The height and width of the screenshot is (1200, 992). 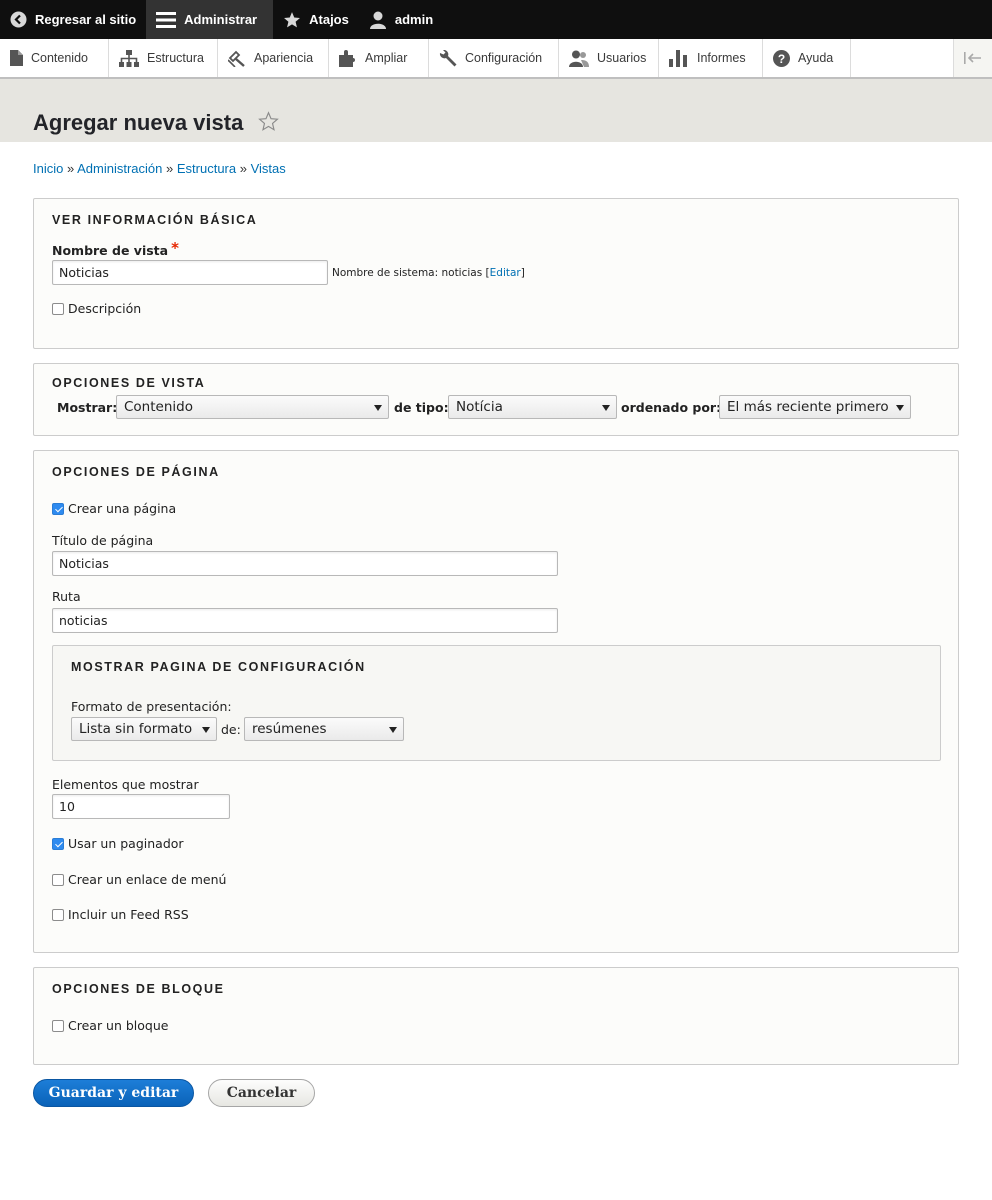 I want to click on user-icon, so click(x=377, y=20).